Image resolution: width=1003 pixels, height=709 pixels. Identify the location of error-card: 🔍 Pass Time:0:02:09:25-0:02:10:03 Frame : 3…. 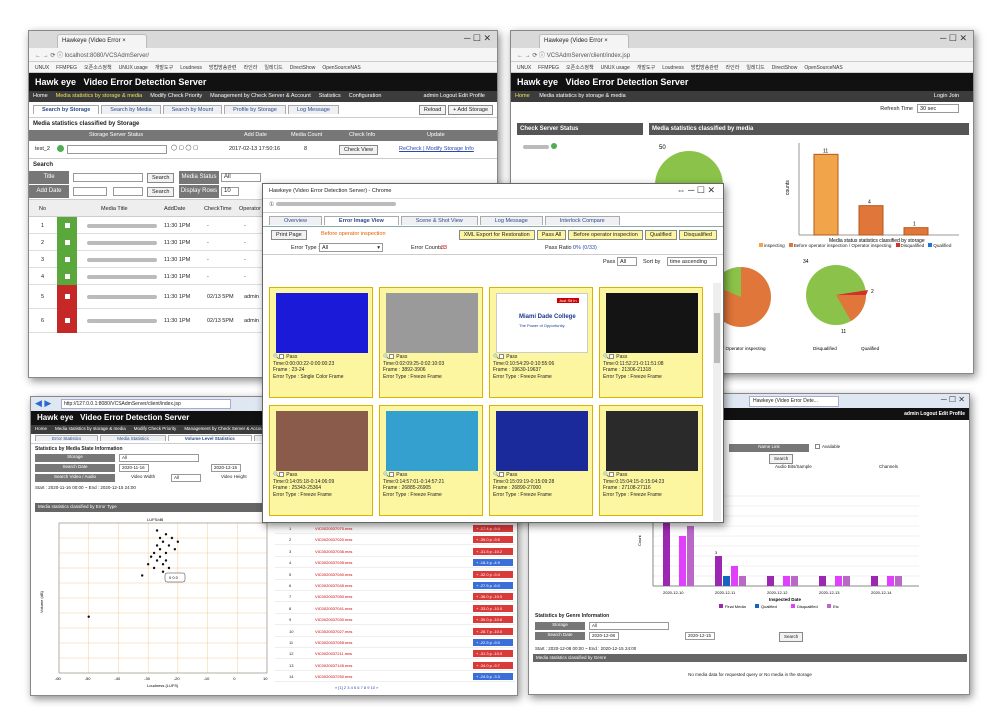
(431, 342).